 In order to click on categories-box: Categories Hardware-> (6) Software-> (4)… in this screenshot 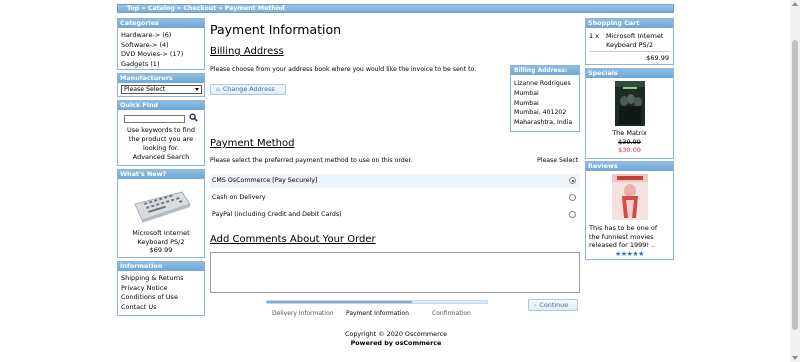, I will do `click(161, 44)`.